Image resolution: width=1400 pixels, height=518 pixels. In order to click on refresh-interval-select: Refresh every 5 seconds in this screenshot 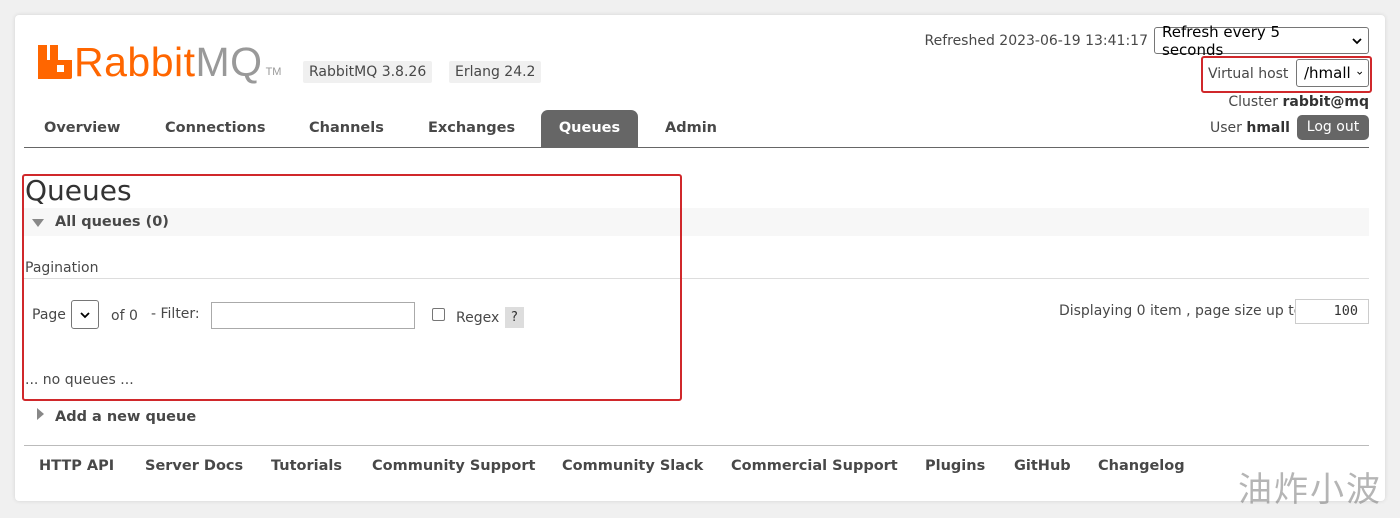, I will do `click(1261, 41)`.